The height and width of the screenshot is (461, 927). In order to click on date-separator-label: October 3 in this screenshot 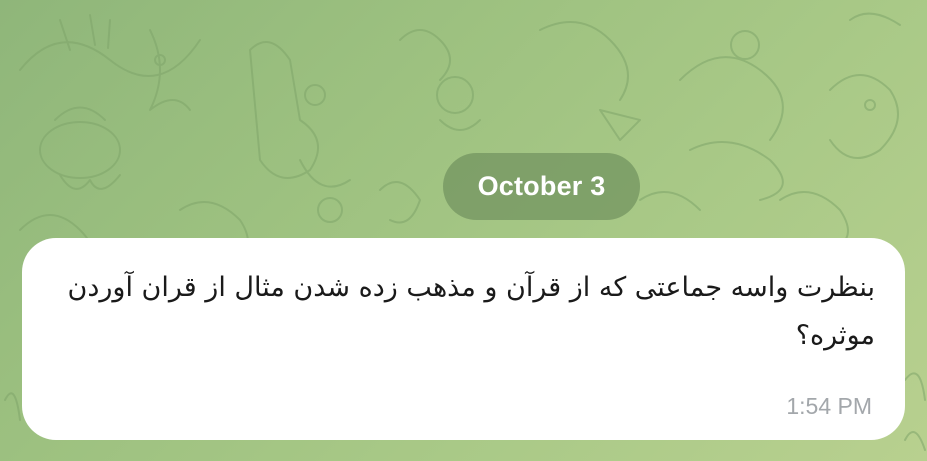, I will do `click(541, 186)`.